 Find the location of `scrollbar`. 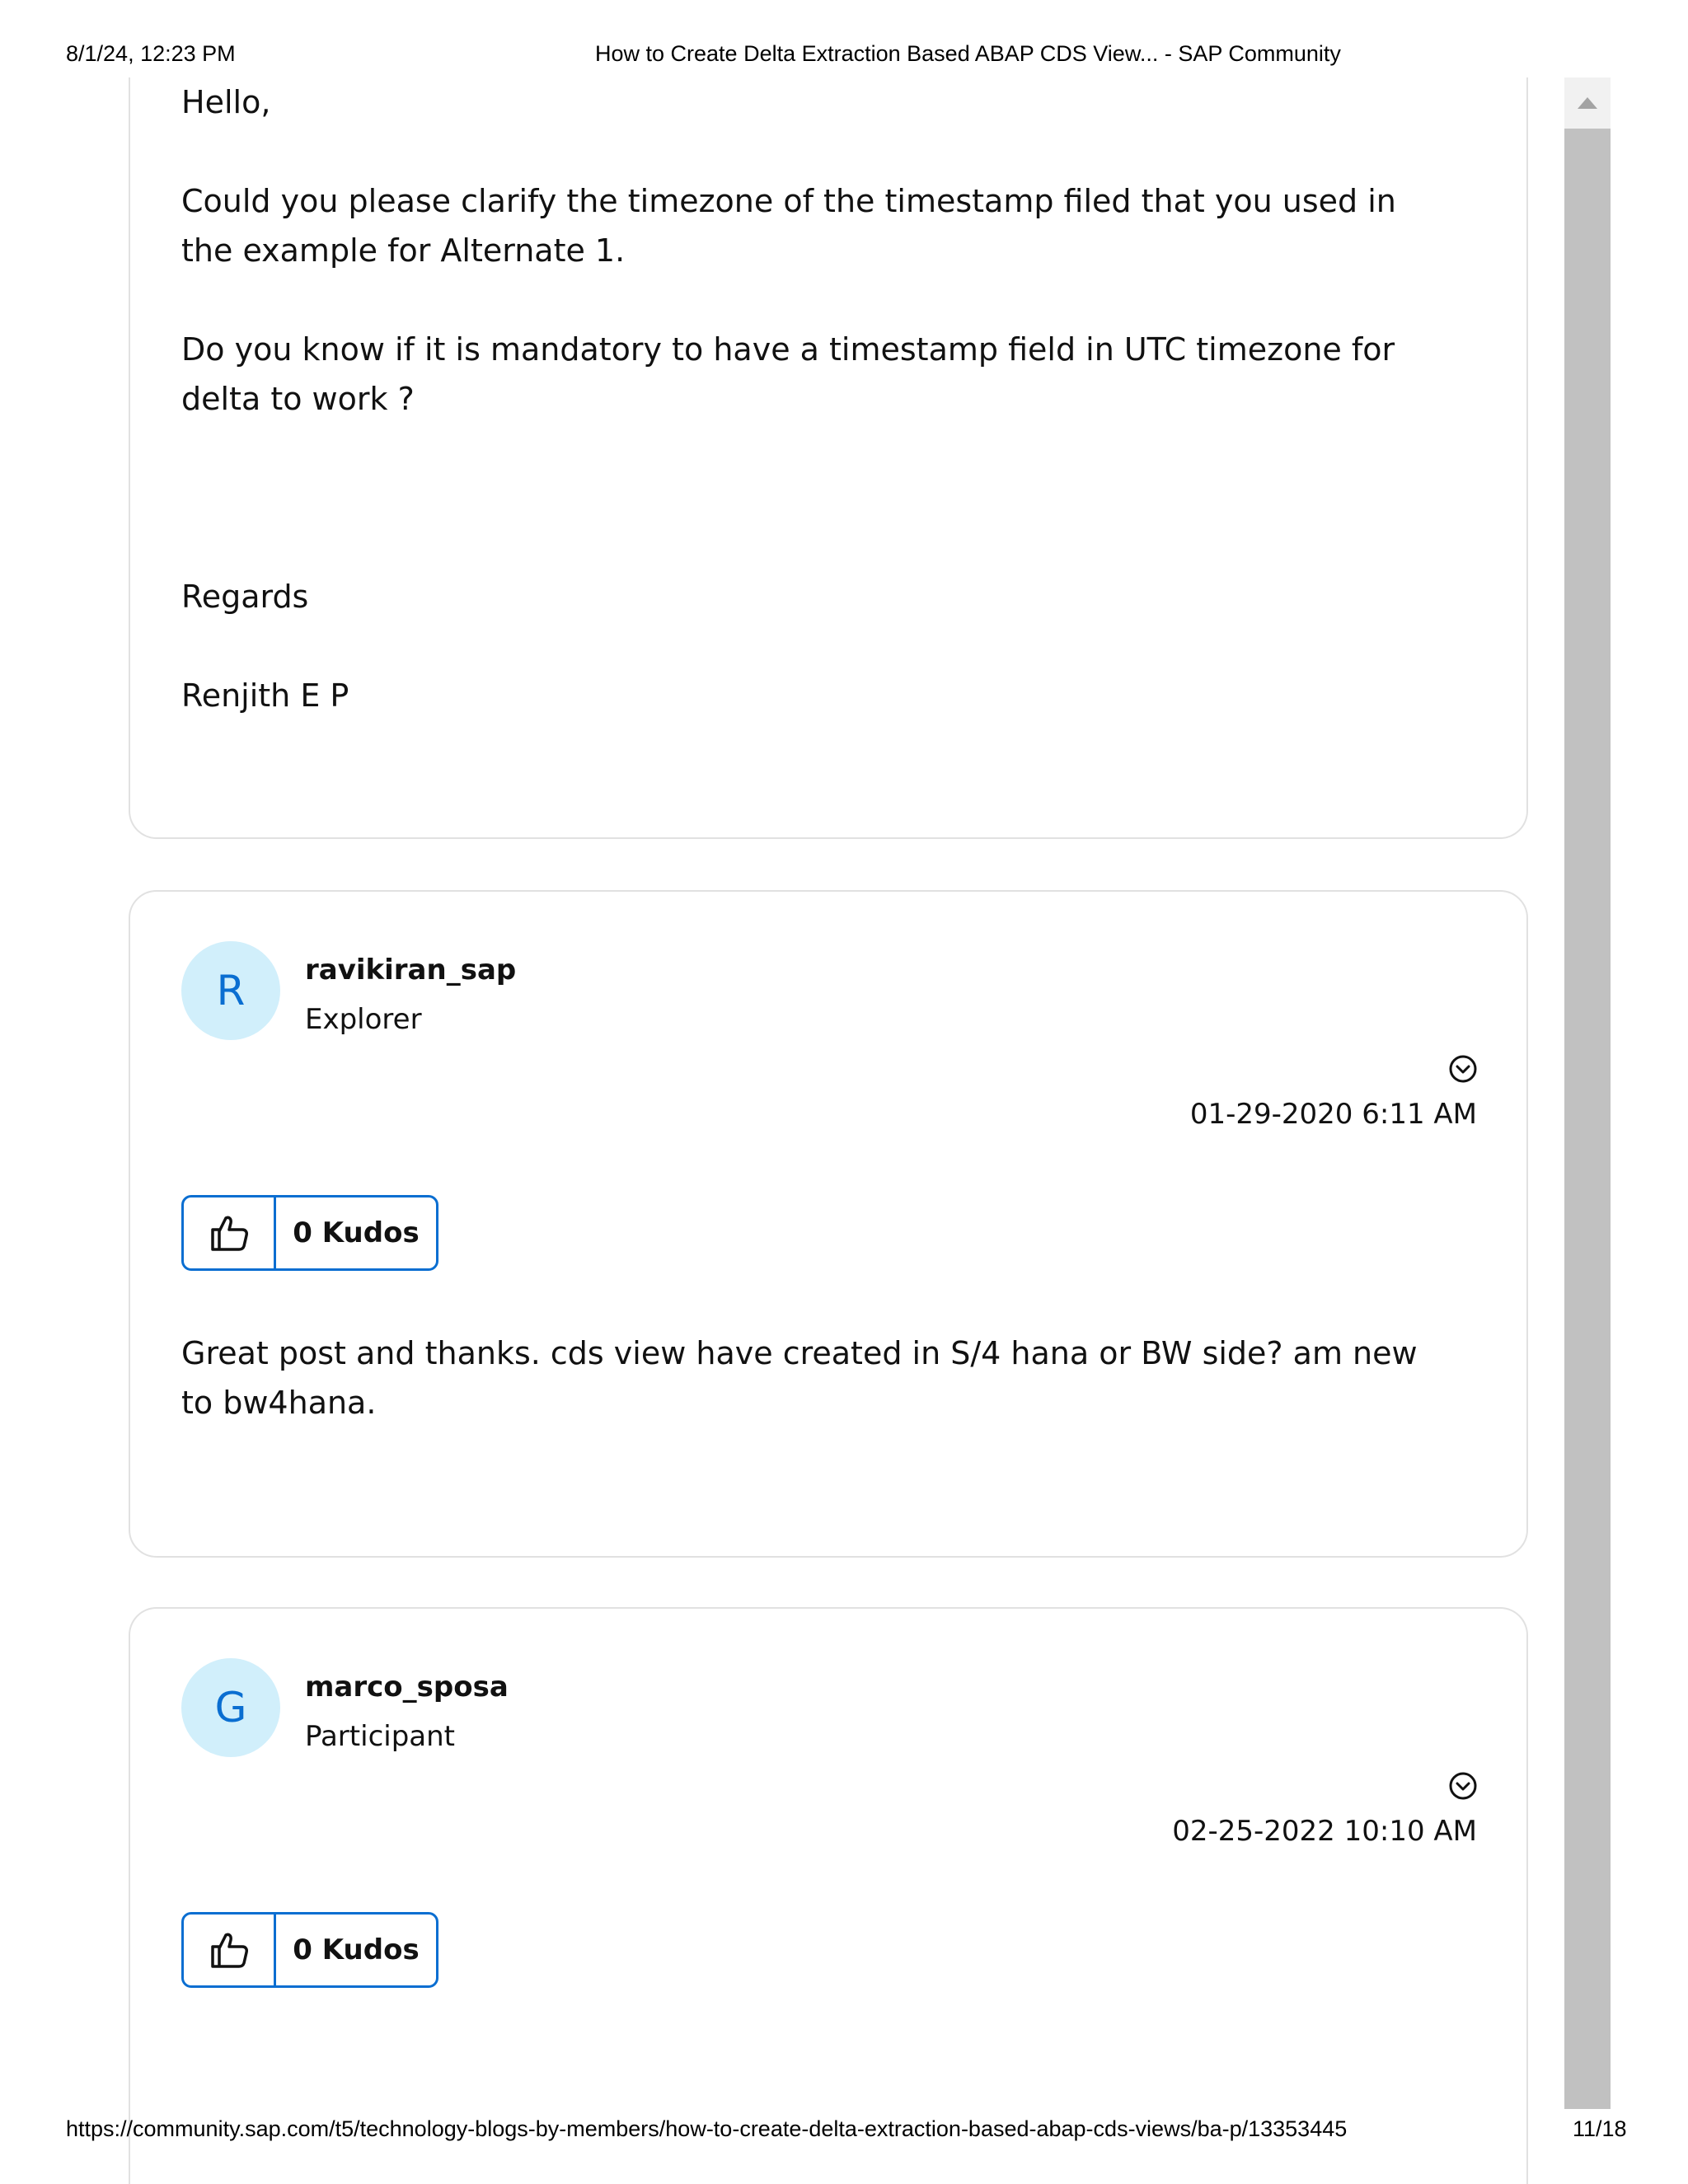

scrollbar is located at coordinates (1588, 1093).